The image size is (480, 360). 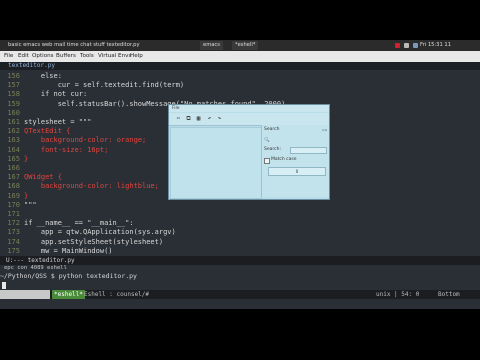 I want to click on line-text: mw = MainWindow(), so click(x=68, y=250).